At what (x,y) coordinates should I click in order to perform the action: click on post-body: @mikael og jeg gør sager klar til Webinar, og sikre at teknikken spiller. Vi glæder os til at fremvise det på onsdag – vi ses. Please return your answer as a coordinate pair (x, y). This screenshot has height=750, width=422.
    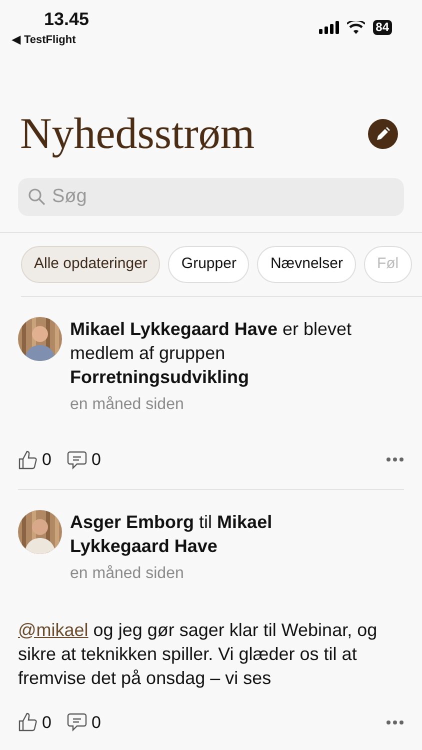
    Looking at the image, I should click on (198, 654).